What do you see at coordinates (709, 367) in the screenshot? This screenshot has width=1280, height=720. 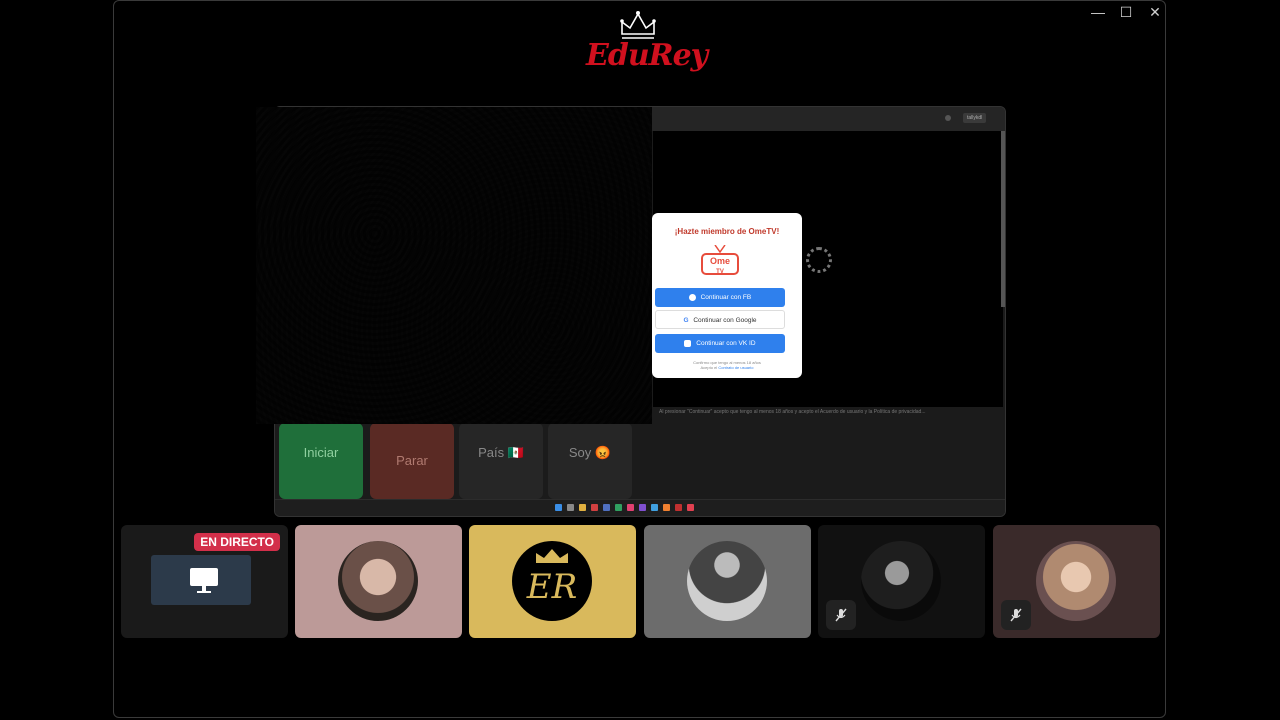 I see `legal-line-2-prefix: Acepto el` at bounding box center [709, 367].